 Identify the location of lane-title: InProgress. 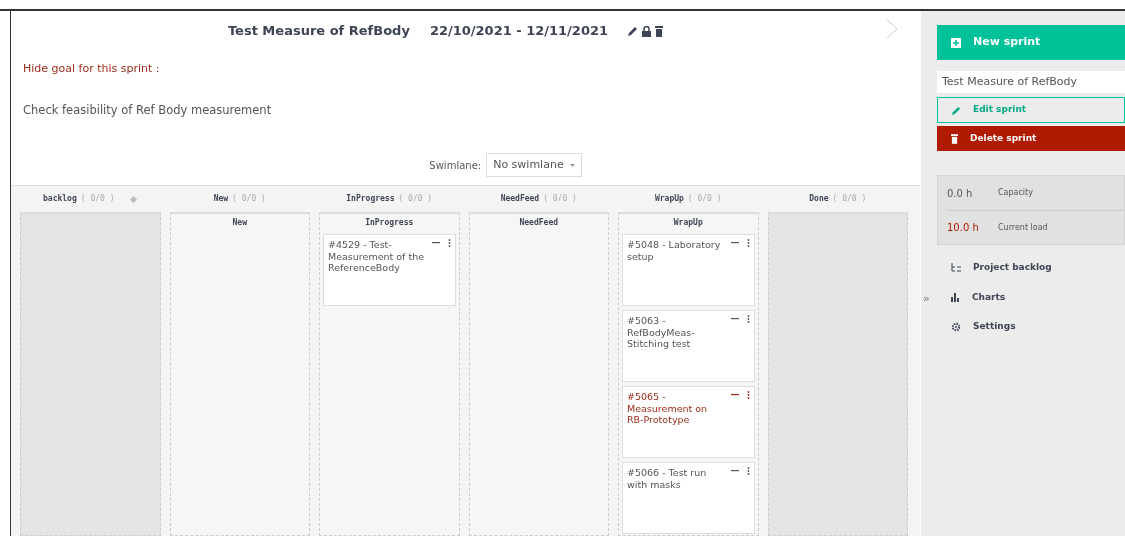
(389, 223).